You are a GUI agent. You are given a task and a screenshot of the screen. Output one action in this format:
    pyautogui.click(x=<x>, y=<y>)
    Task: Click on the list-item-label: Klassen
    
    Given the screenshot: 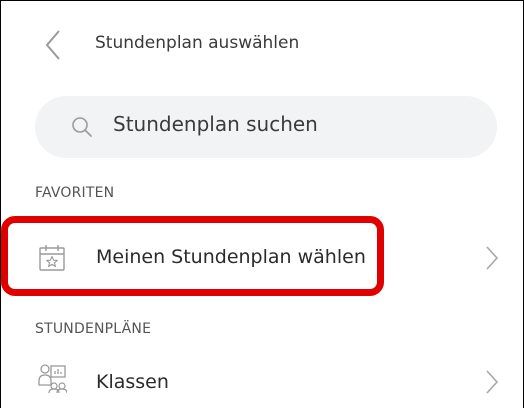 What is the action you would take?
    pyautogui.click(x=132, y=382)
    